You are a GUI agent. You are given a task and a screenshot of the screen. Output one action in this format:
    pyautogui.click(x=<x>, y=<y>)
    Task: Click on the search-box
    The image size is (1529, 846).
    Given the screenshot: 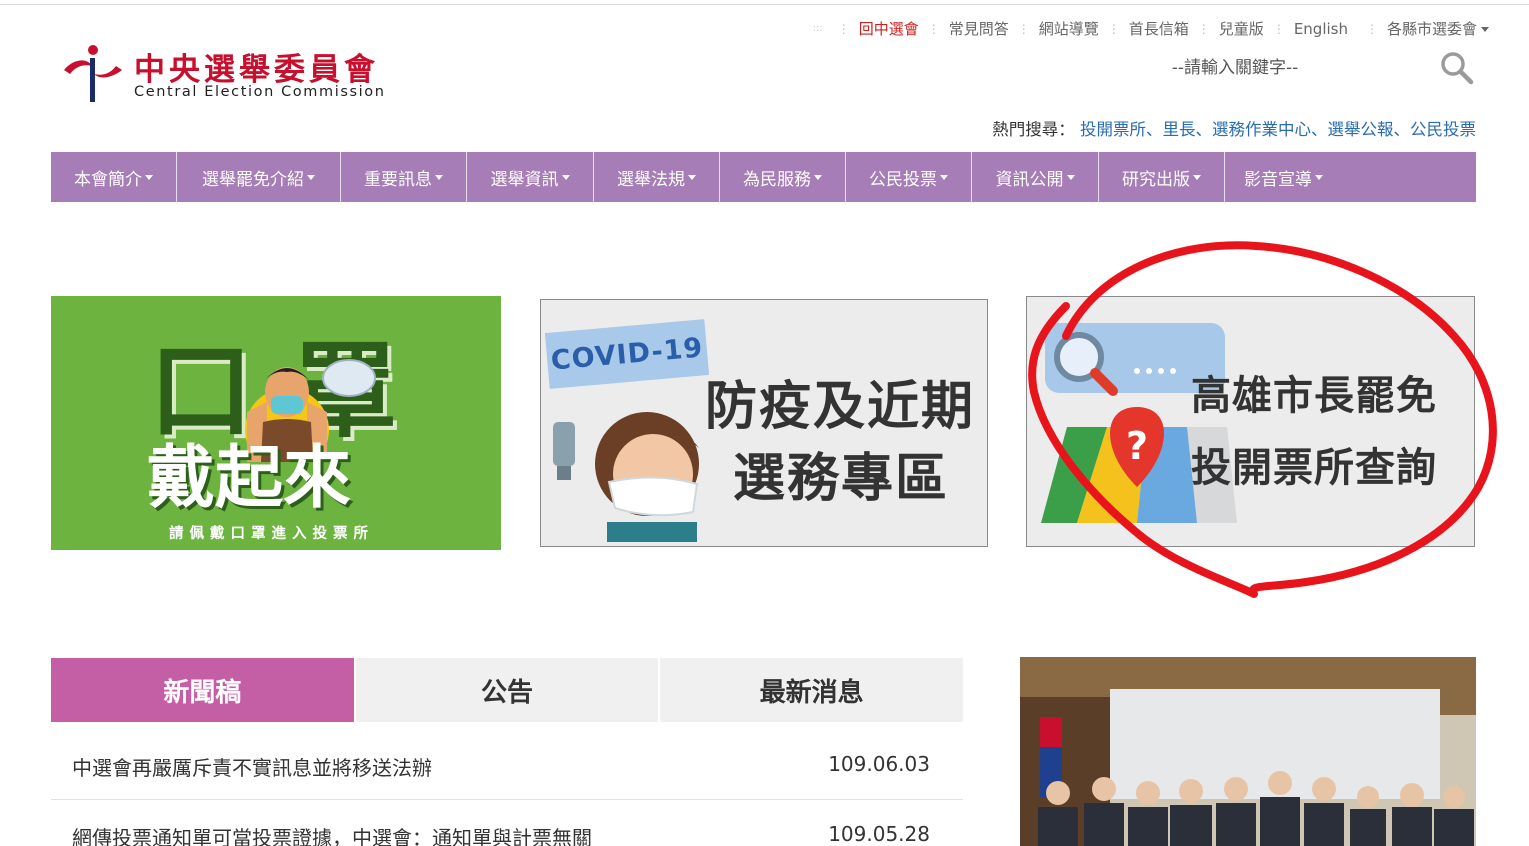 What is the action you would take?
    pyautogui.click(x=1260, y=68)
    